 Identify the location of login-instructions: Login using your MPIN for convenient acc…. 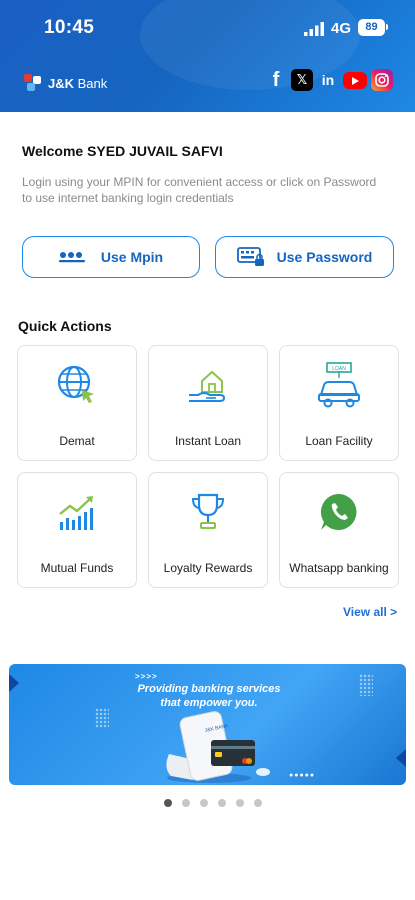
(199, 190).